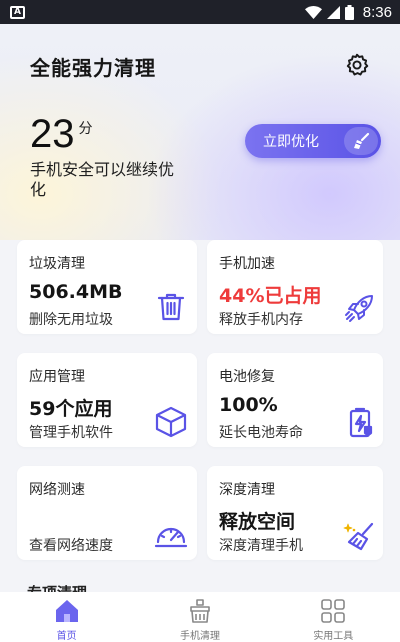  I want to click on card-title: 手机加速, so click(247, 264).